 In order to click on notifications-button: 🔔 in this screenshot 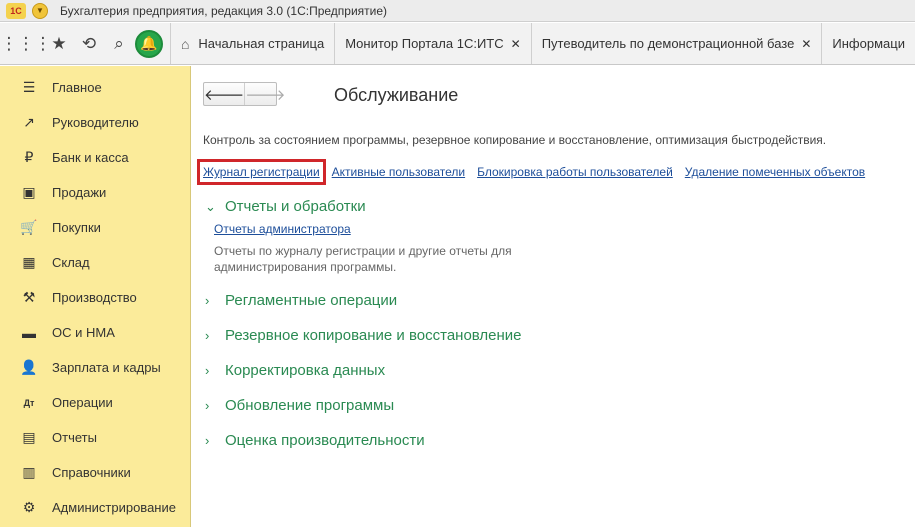, I will do `click(149, 43)`.